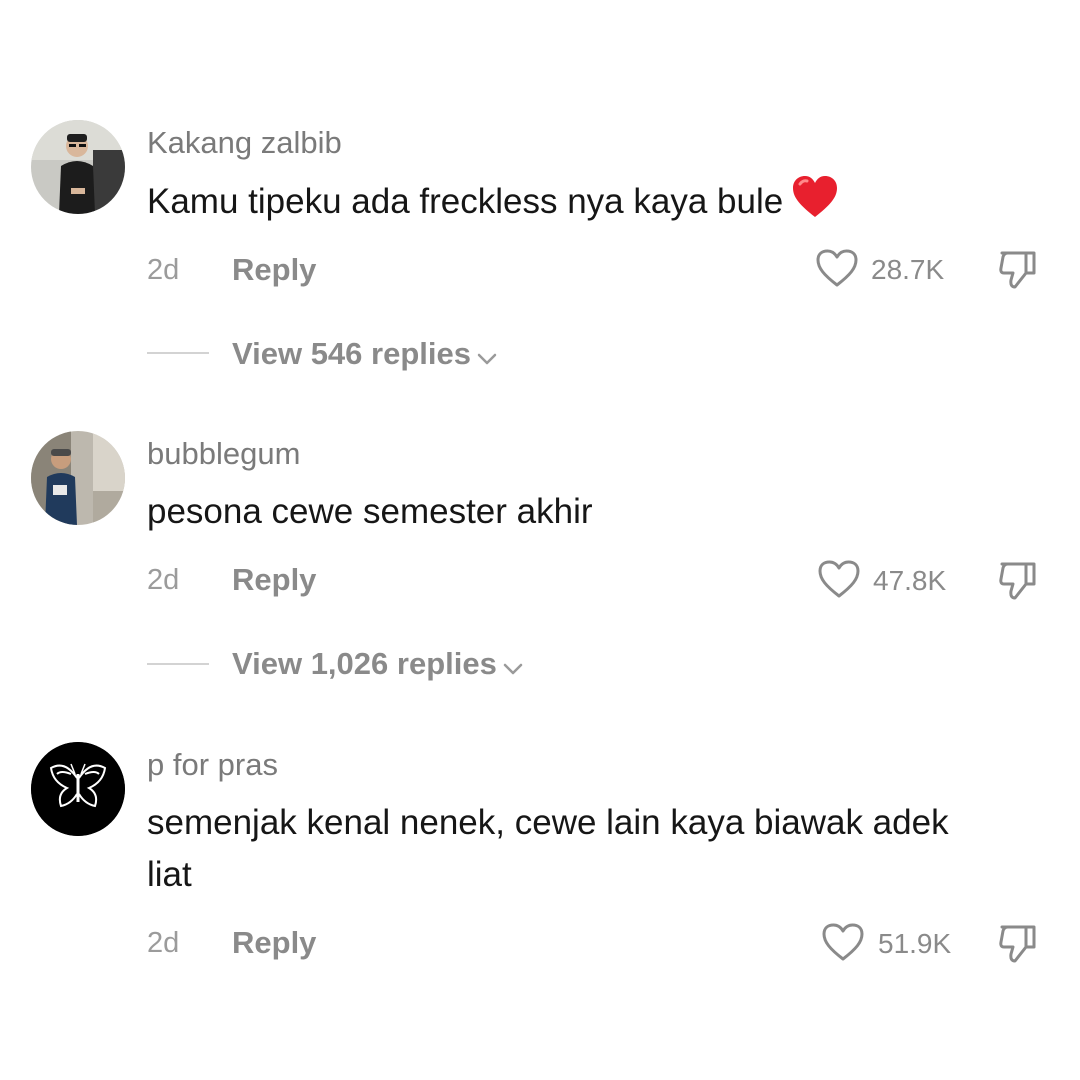 The image size is (1080, 1080). Describe the element at coordinates (465, 201) in the screenshot. I see `comment-text-body: Kamu tipeku ada freckless nya kaya bule` at that location.